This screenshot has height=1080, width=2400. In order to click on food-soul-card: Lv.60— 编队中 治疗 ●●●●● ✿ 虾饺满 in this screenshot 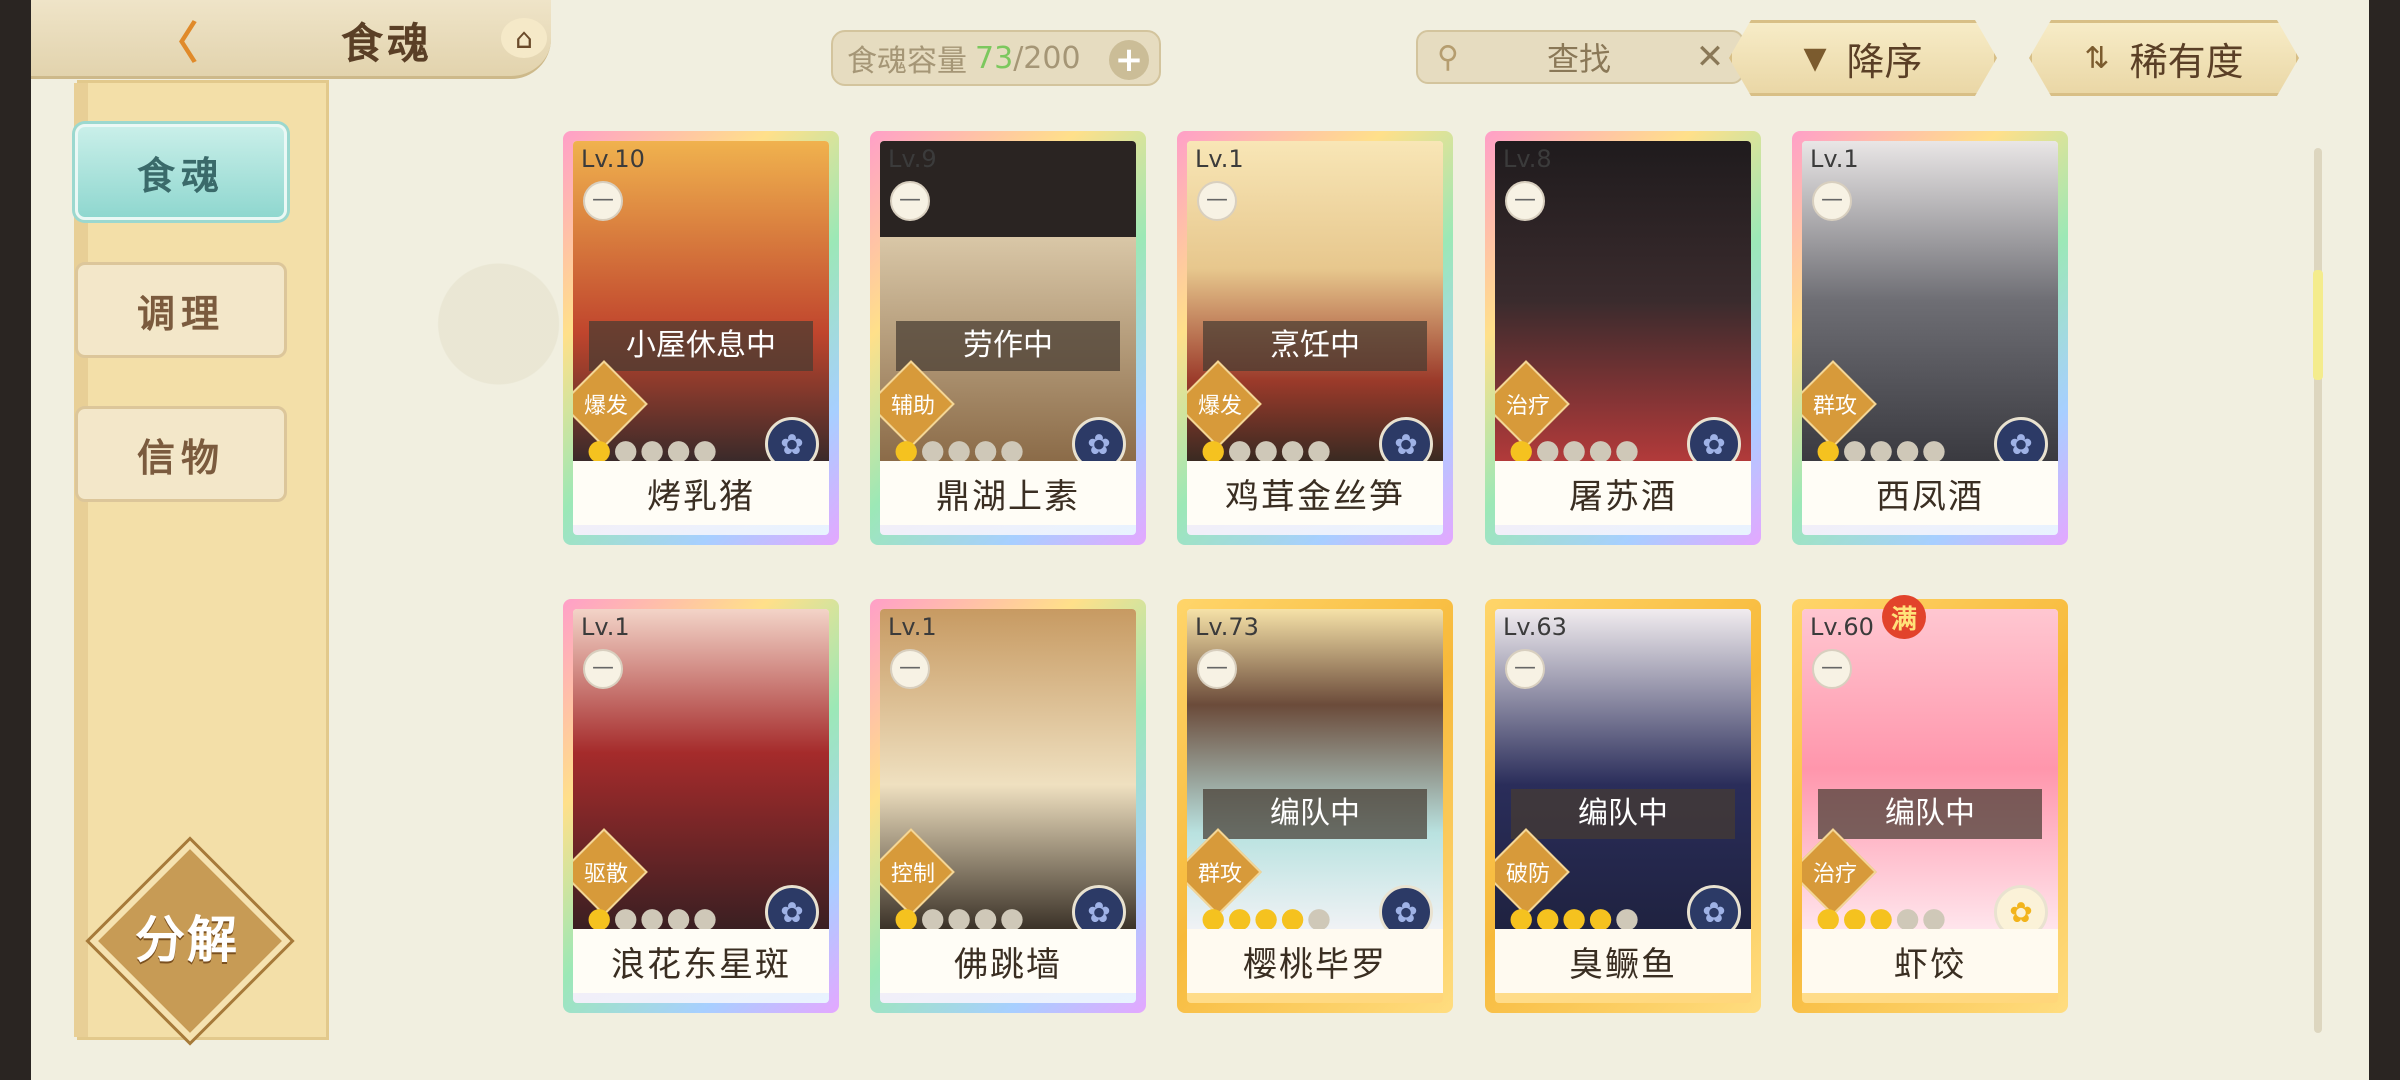, I will do `click(1930, 804)`.